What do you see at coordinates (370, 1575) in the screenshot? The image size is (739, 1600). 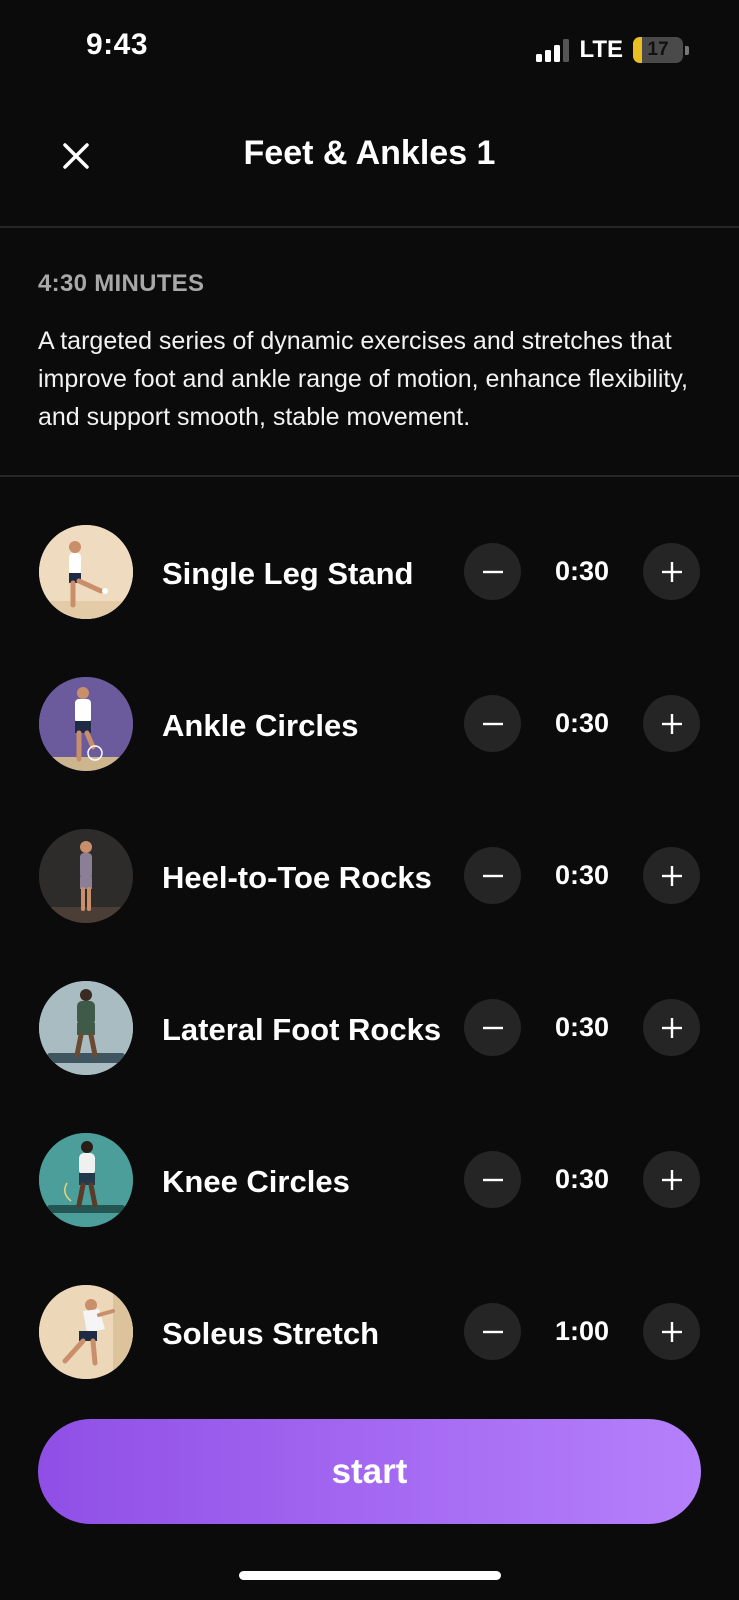 I see `home-indicator` at bounding box center [370, 1575].